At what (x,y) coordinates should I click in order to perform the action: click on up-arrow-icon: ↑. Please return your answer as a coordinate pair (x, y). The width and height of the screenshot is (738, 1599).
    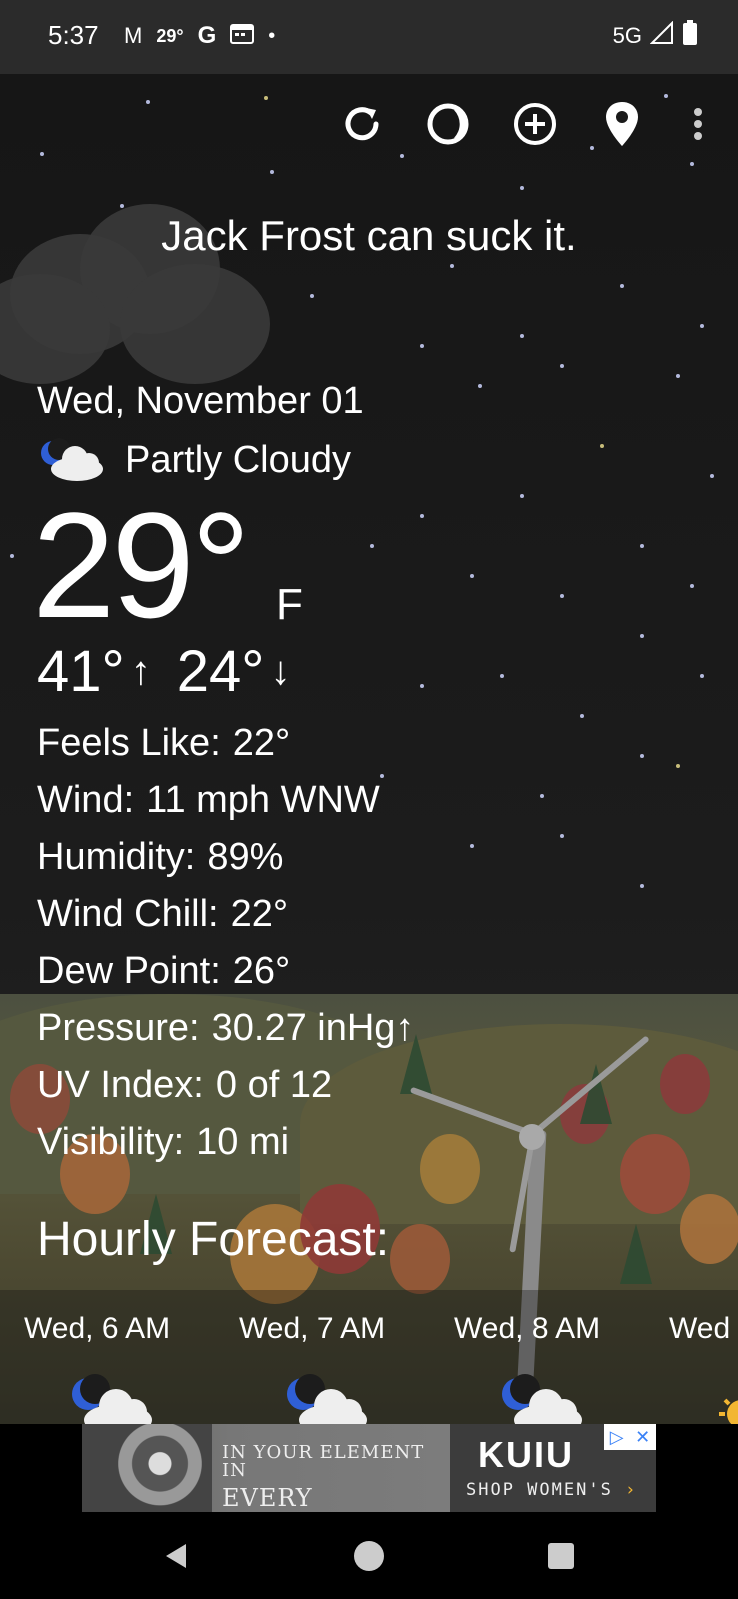
    Looking at the image, I should click on (140, 671).